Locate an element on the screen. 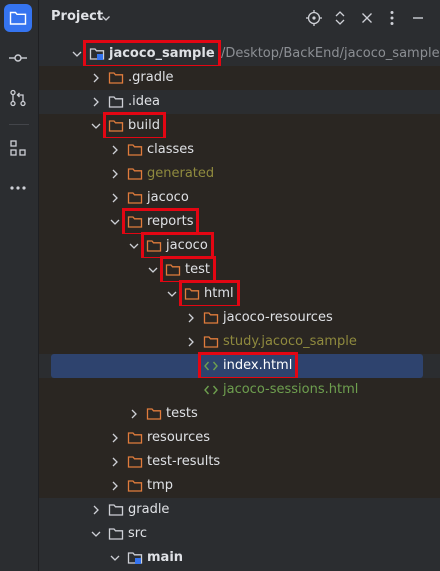 The height and width of the screenshot is (571, 440). tree-row: study.jacoco_sample is located at coordinates (239, 342).